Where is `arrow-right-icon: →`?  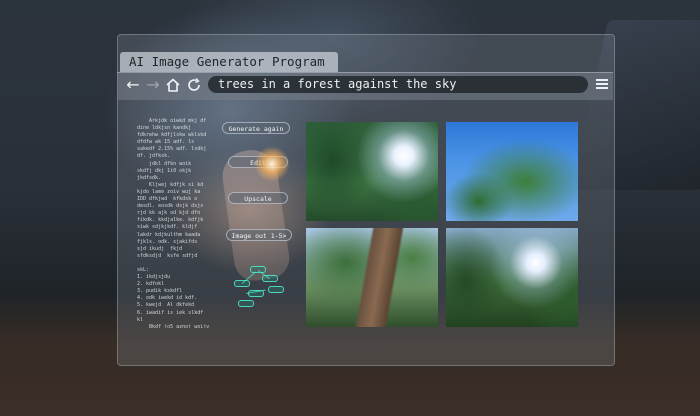 arrow-right-icon: → is located at coordinates (153, 85).